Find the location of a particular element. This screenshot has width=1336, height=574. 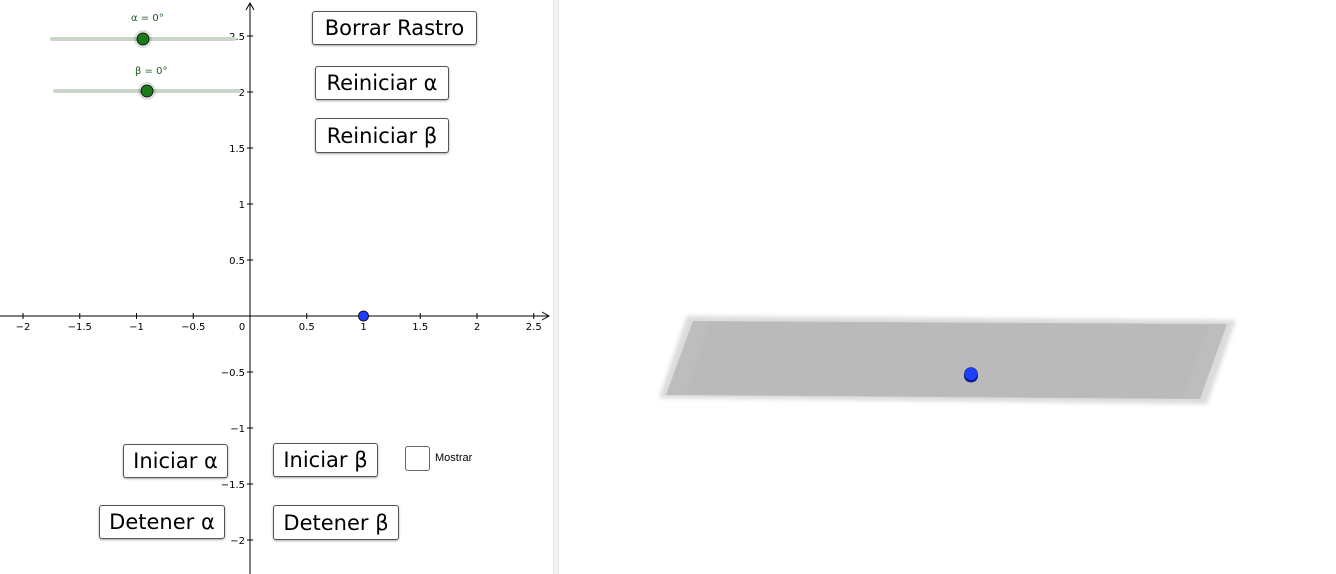

point-3d is located at coordinates (971, 375).